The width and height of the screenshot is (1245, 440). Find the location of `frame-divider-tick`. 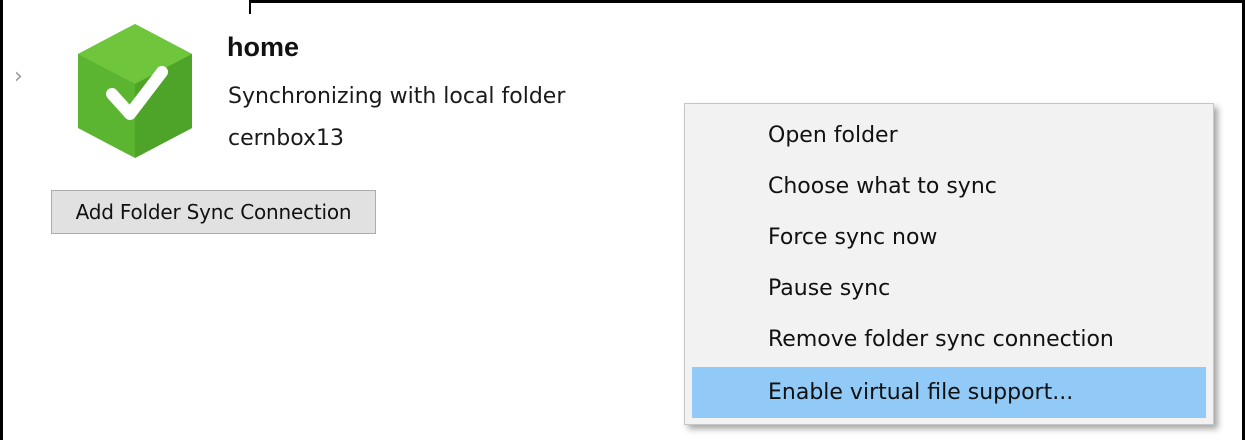

frame-divider-tick is located at coordinates (250, 7).